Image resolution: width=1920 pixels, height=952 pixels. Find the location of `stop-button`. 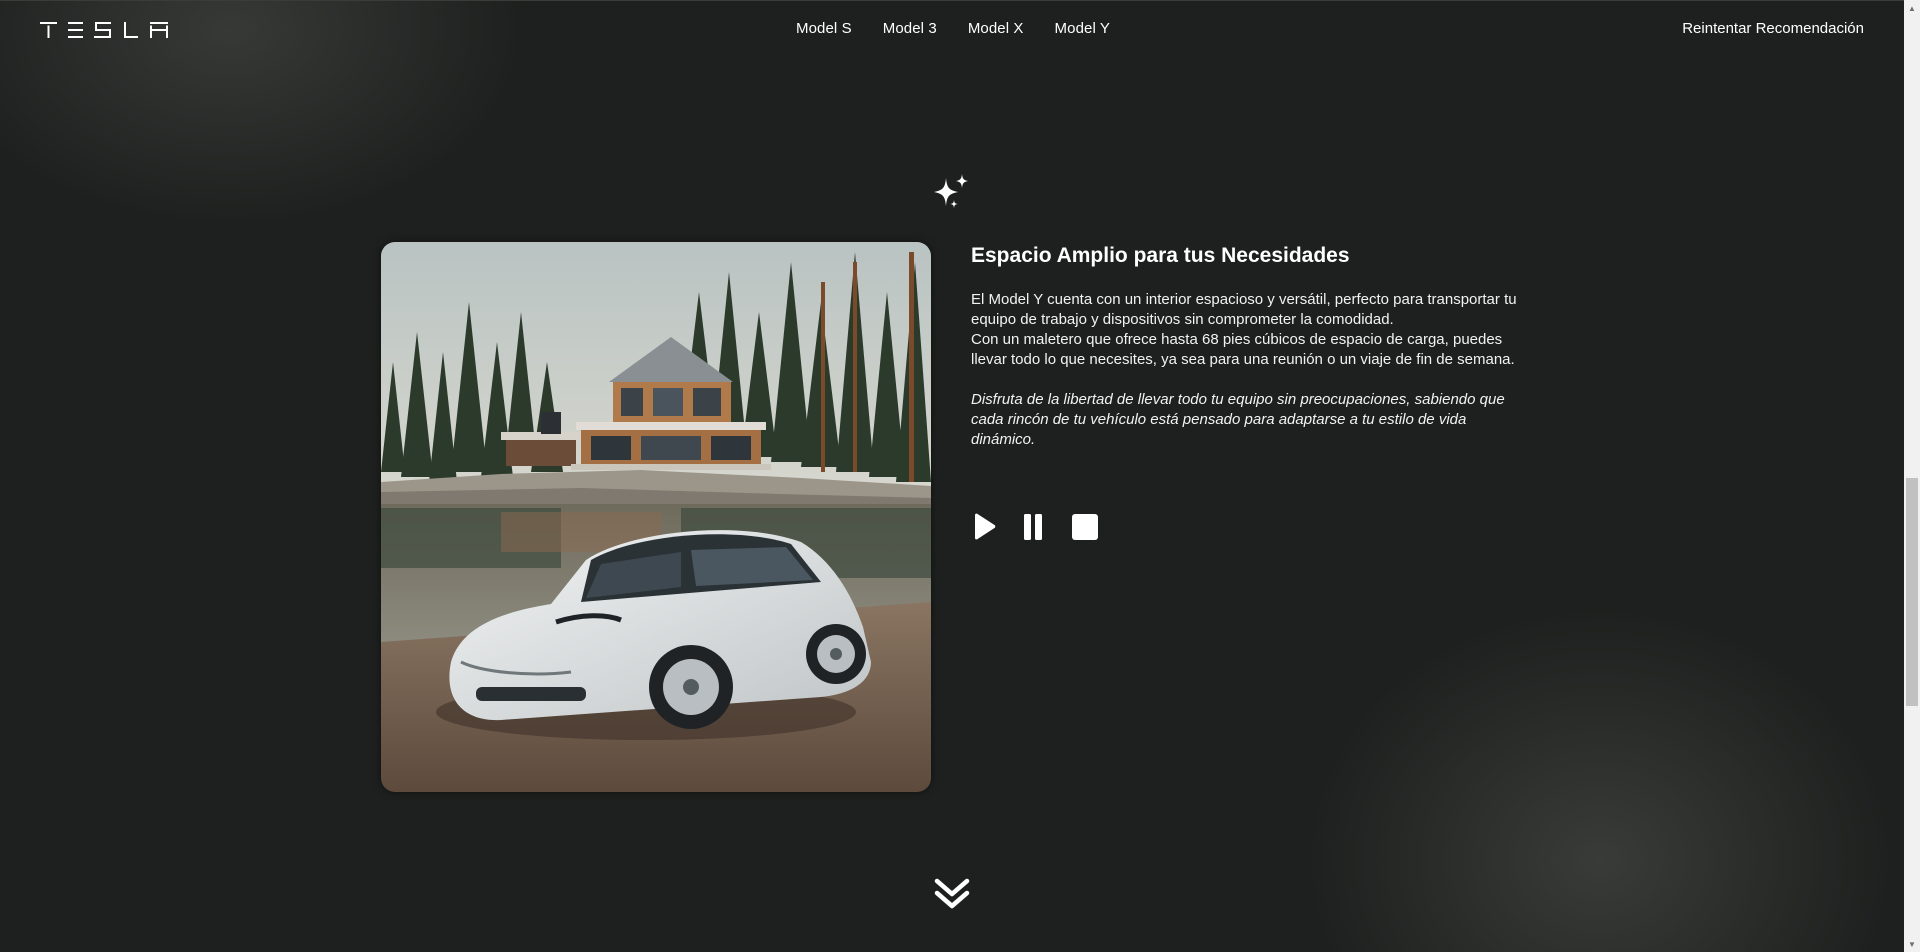

stop-button is located at coordinates (1096, 527).